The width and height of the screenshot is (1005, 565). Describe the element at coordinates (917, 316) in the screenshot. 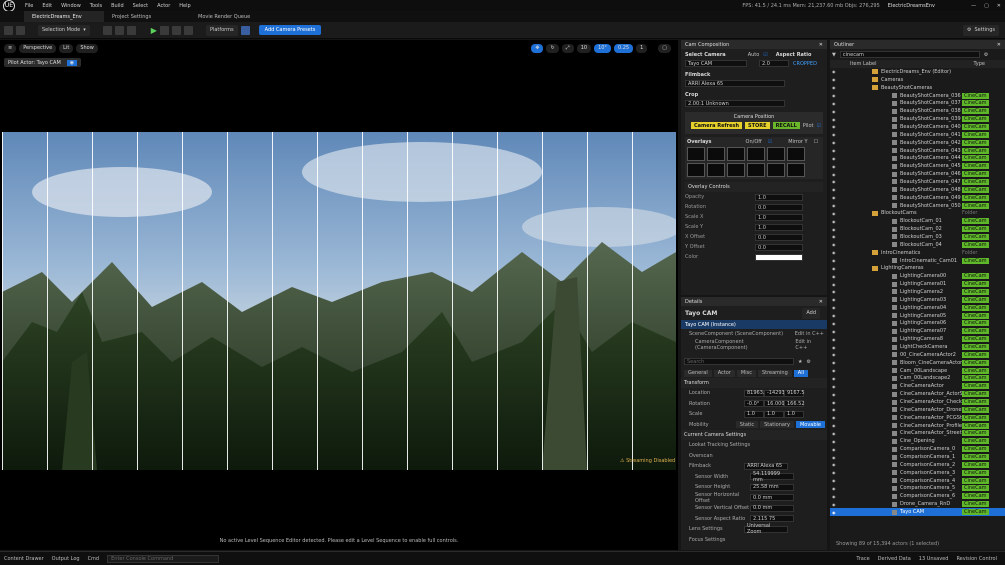

I see `outliner-row: ◉ LightingCamera05 CineCam` at that location.